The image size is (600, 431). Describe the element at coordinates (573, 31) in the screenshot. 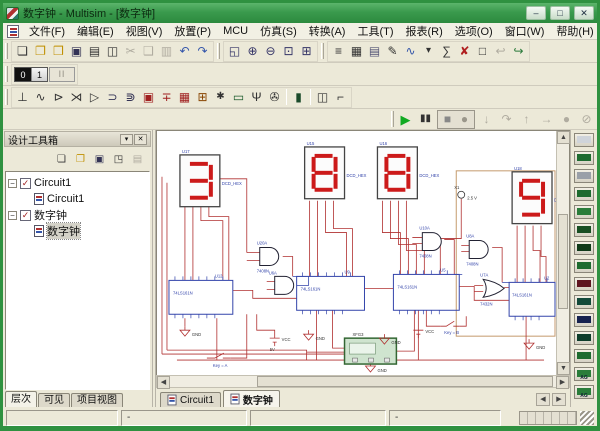

I see `menu-help: 帮助(H)` at that location.